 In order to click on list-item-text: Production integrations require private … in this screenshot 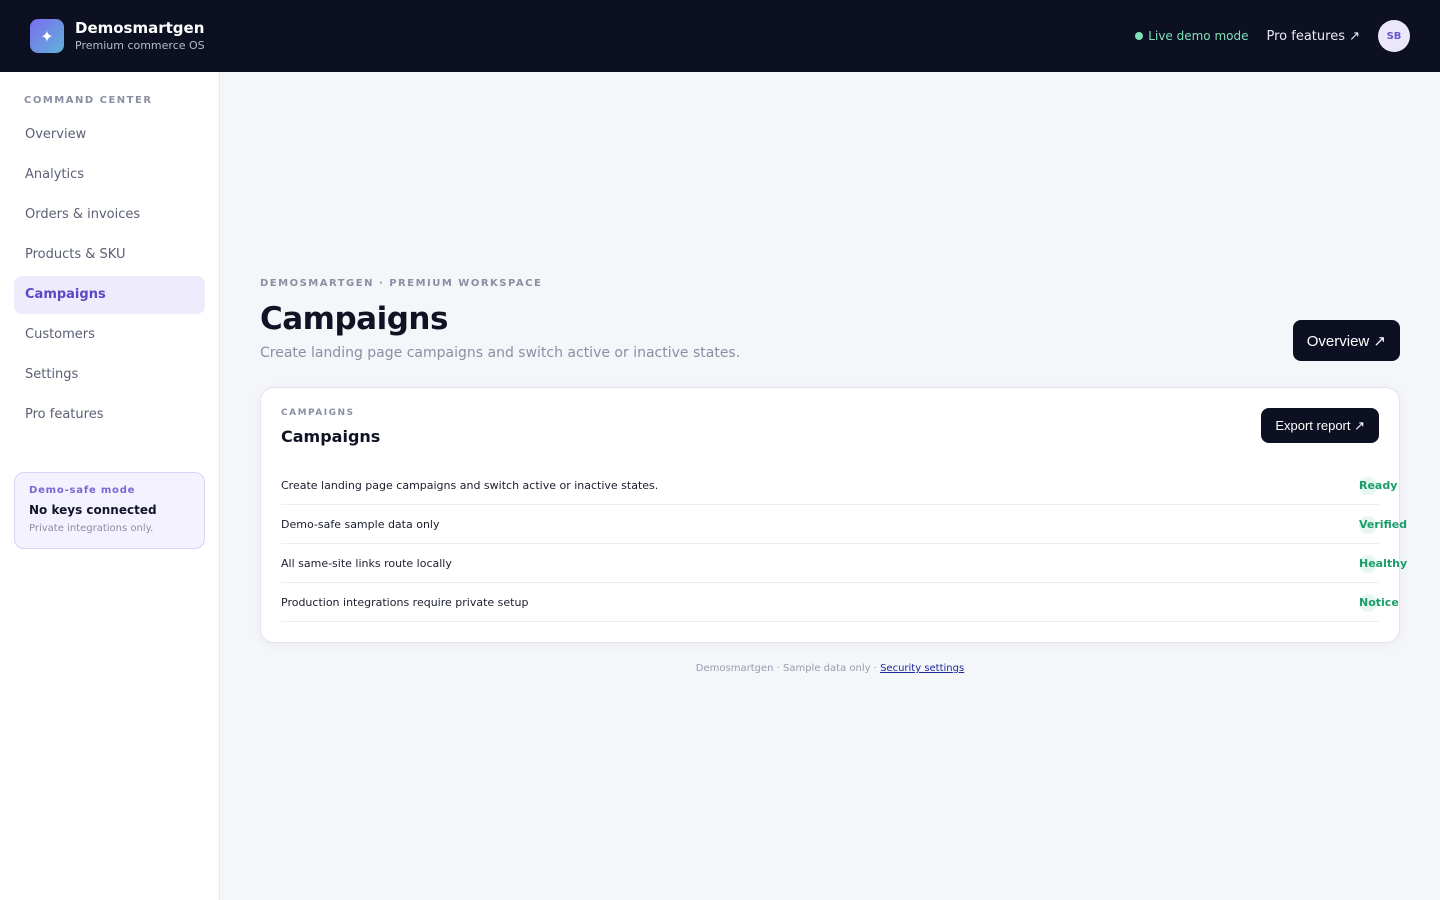, I will do `click(405, 602)`.